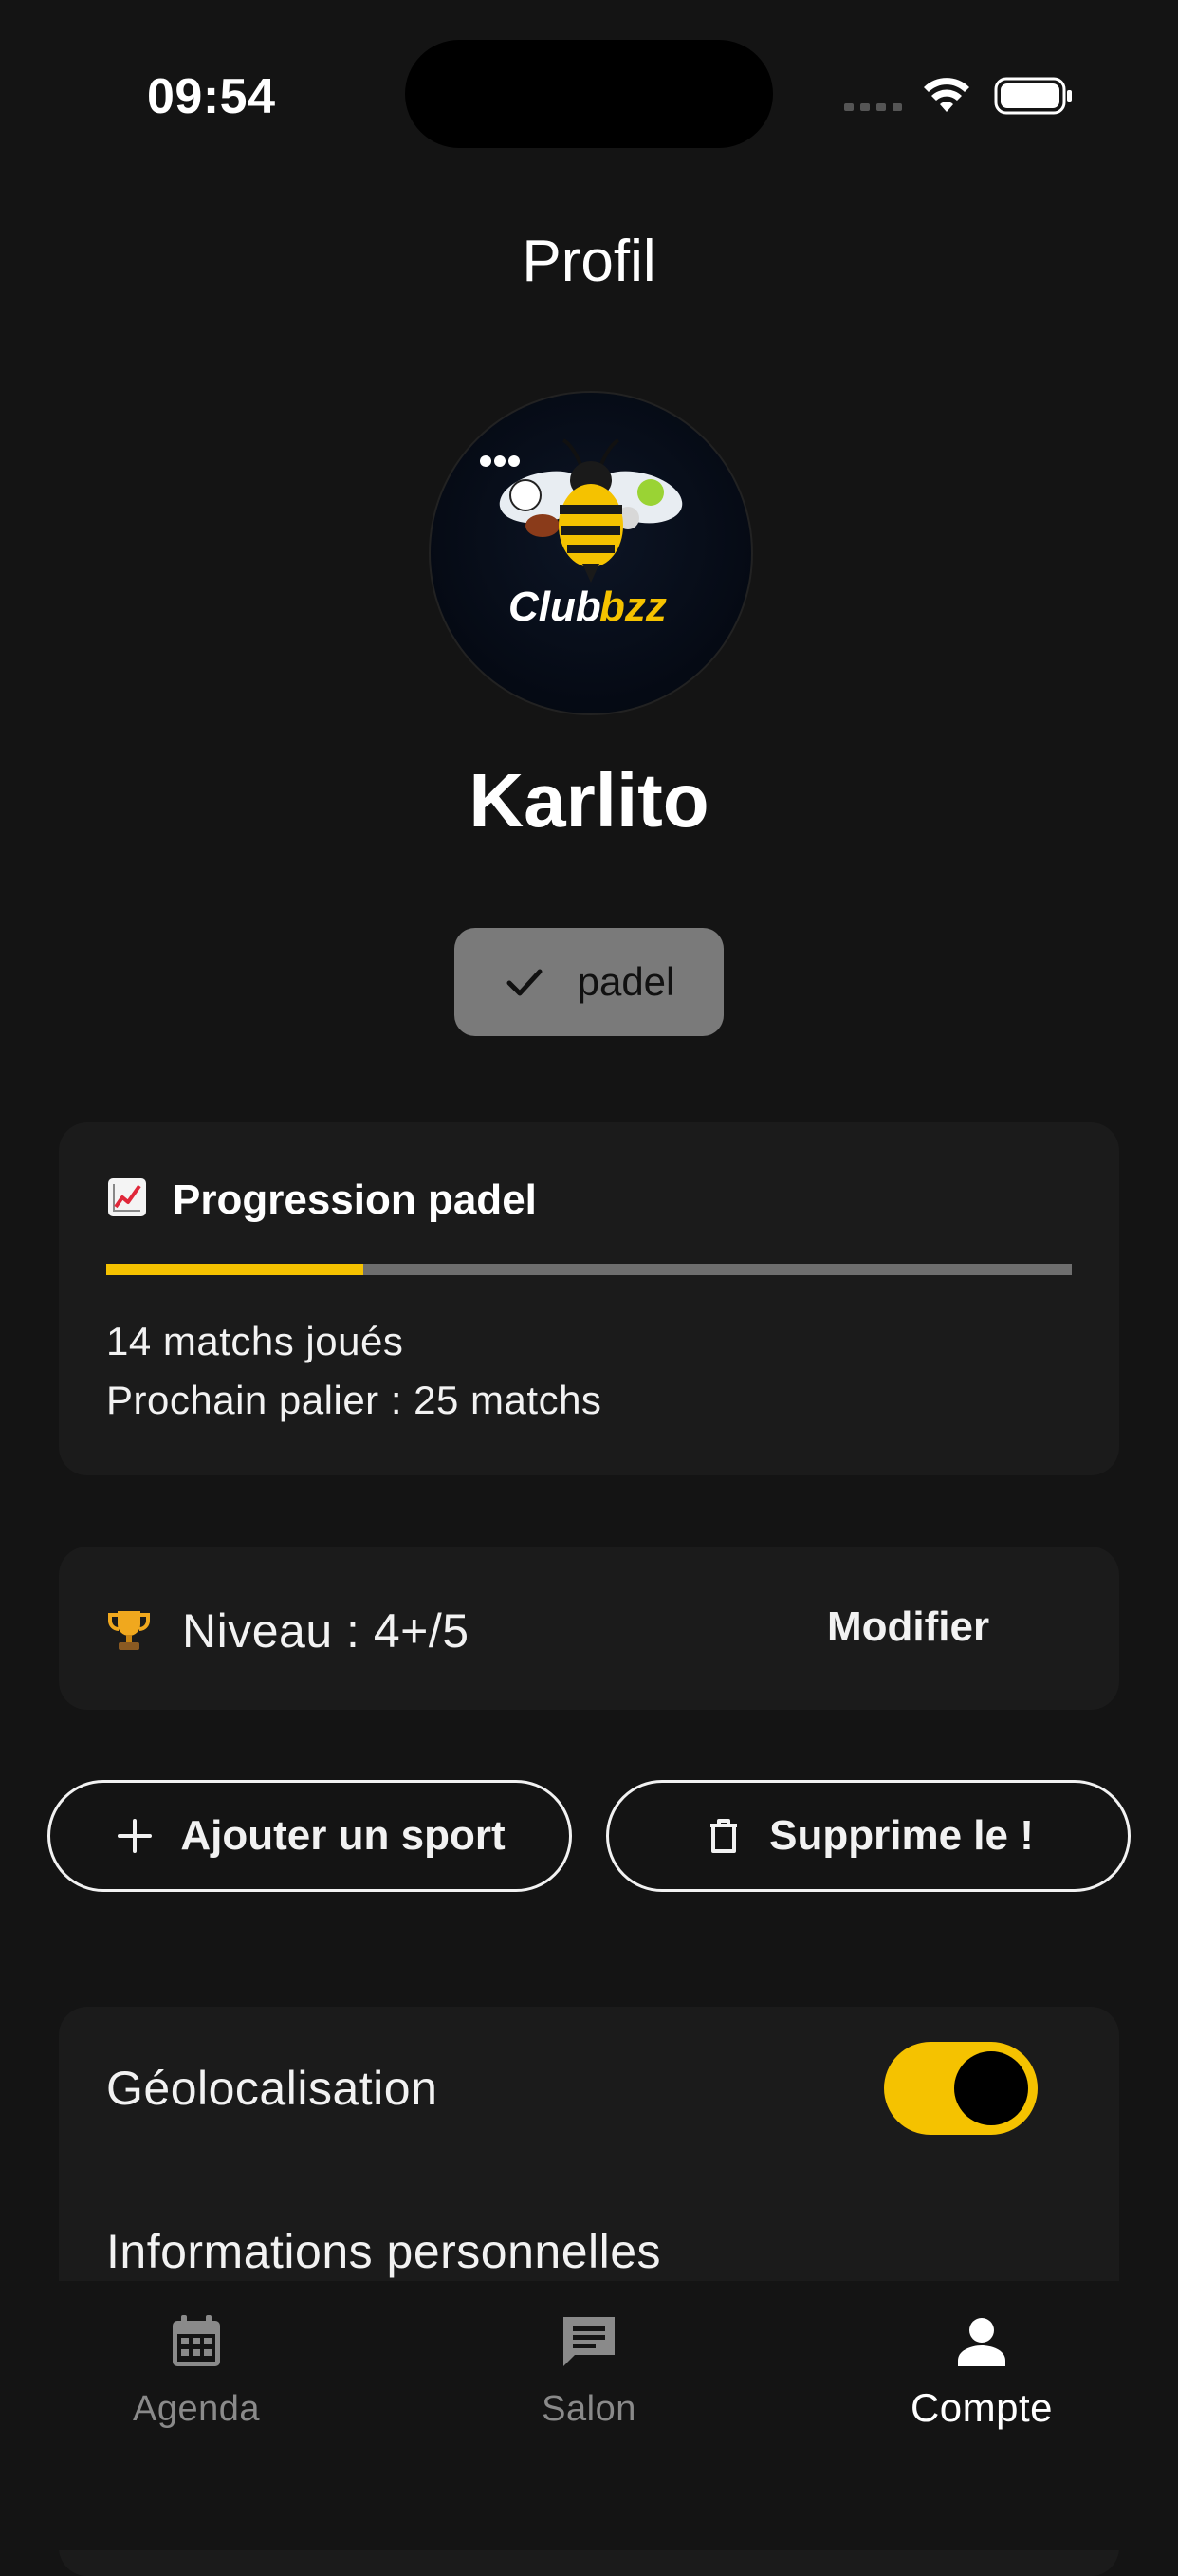 The width and height of the screenshot is (1178, 2576). I want to click on delete-sport-button: Supprime le !, so click(868, 1836).